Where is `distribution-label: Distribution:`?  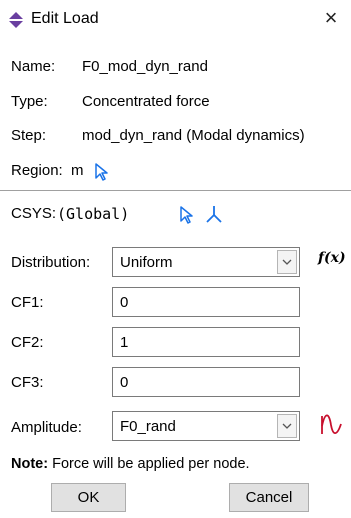 distribution-label: Distribution: is located at coordinates (51, 262).